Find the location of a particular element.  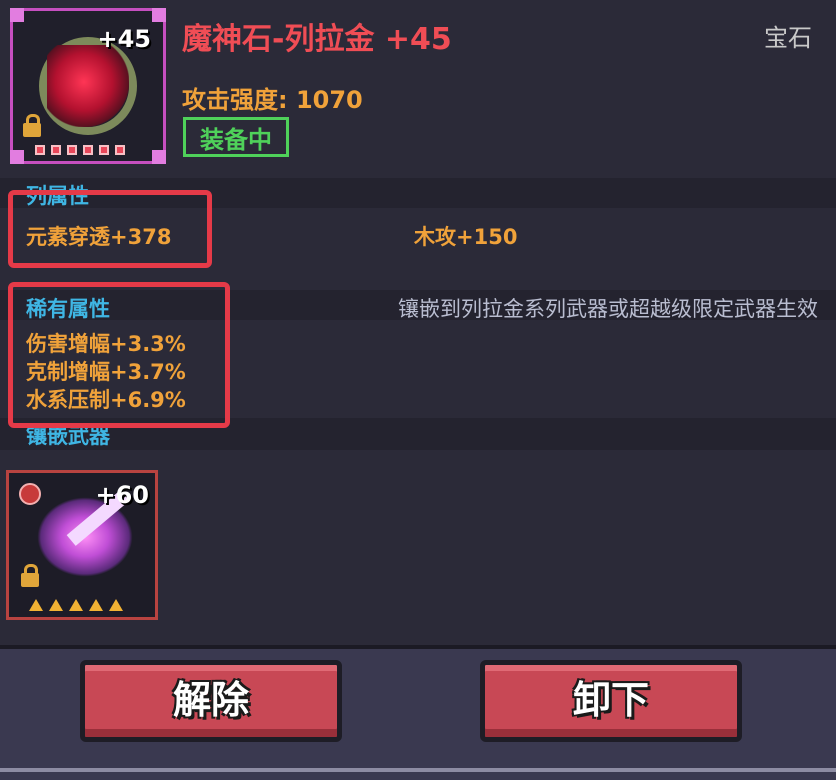

equipped-badge: 装备中 is located at coordinates (236, 137).